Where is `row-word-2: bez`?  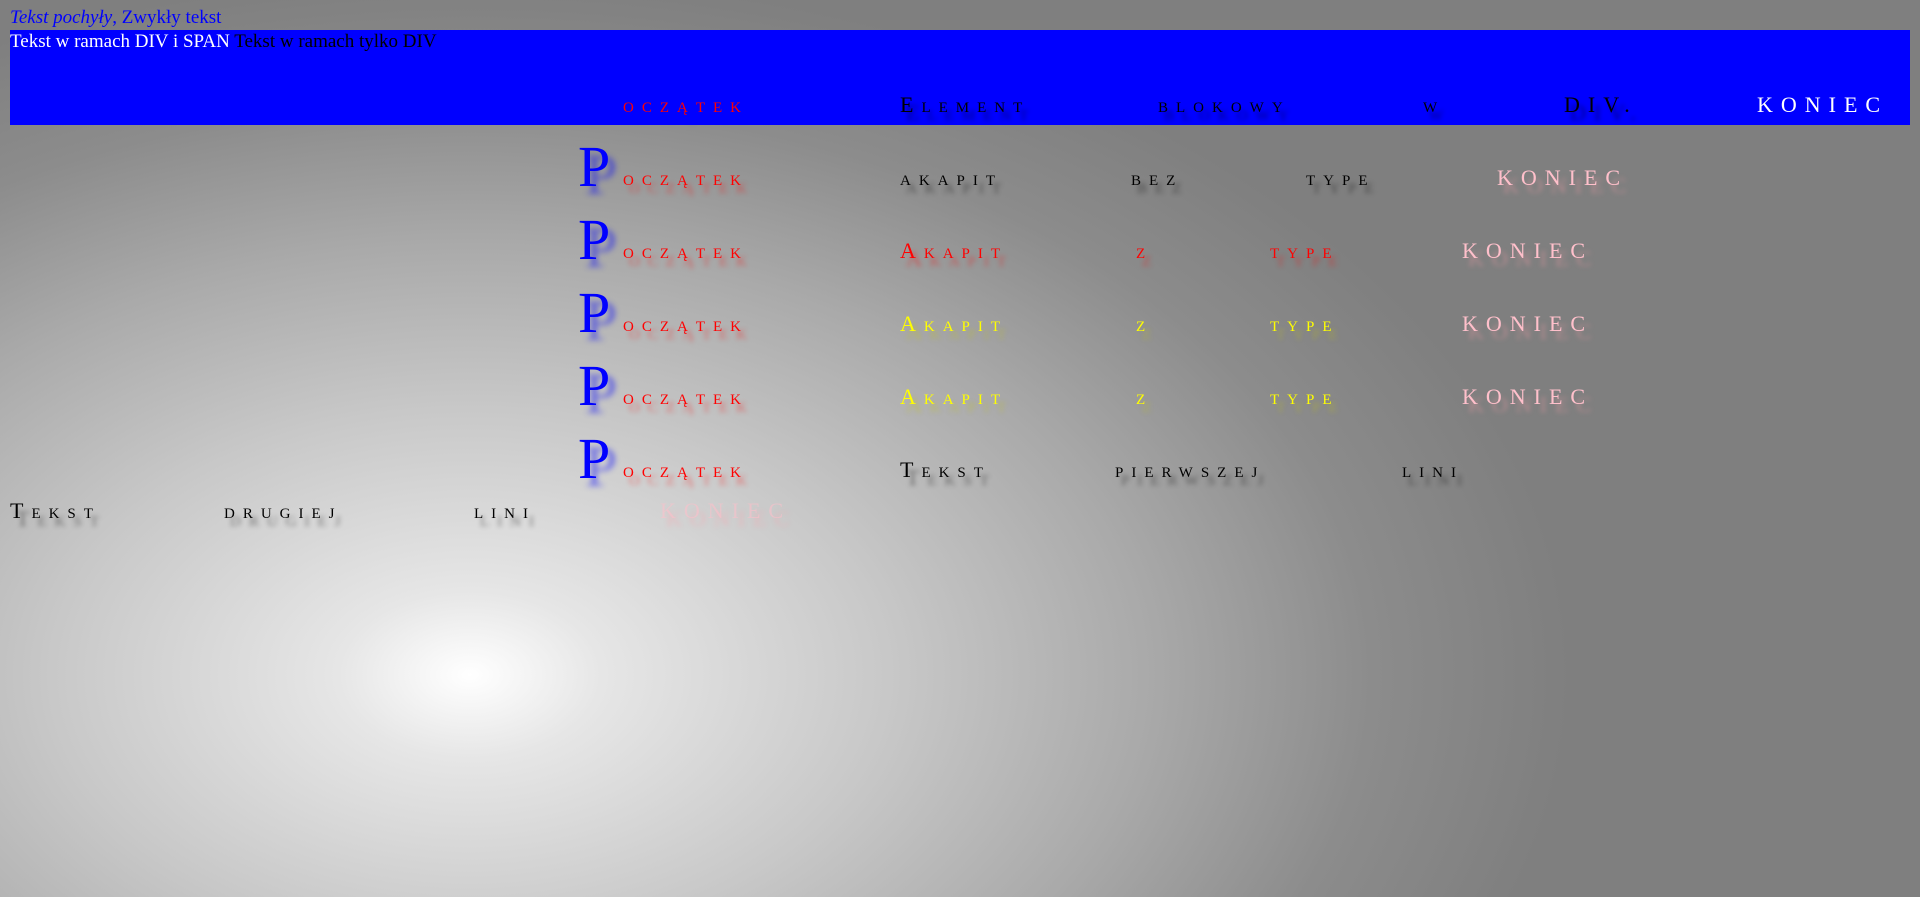 row-word-2: bez is located at coordinates (1157, 177).